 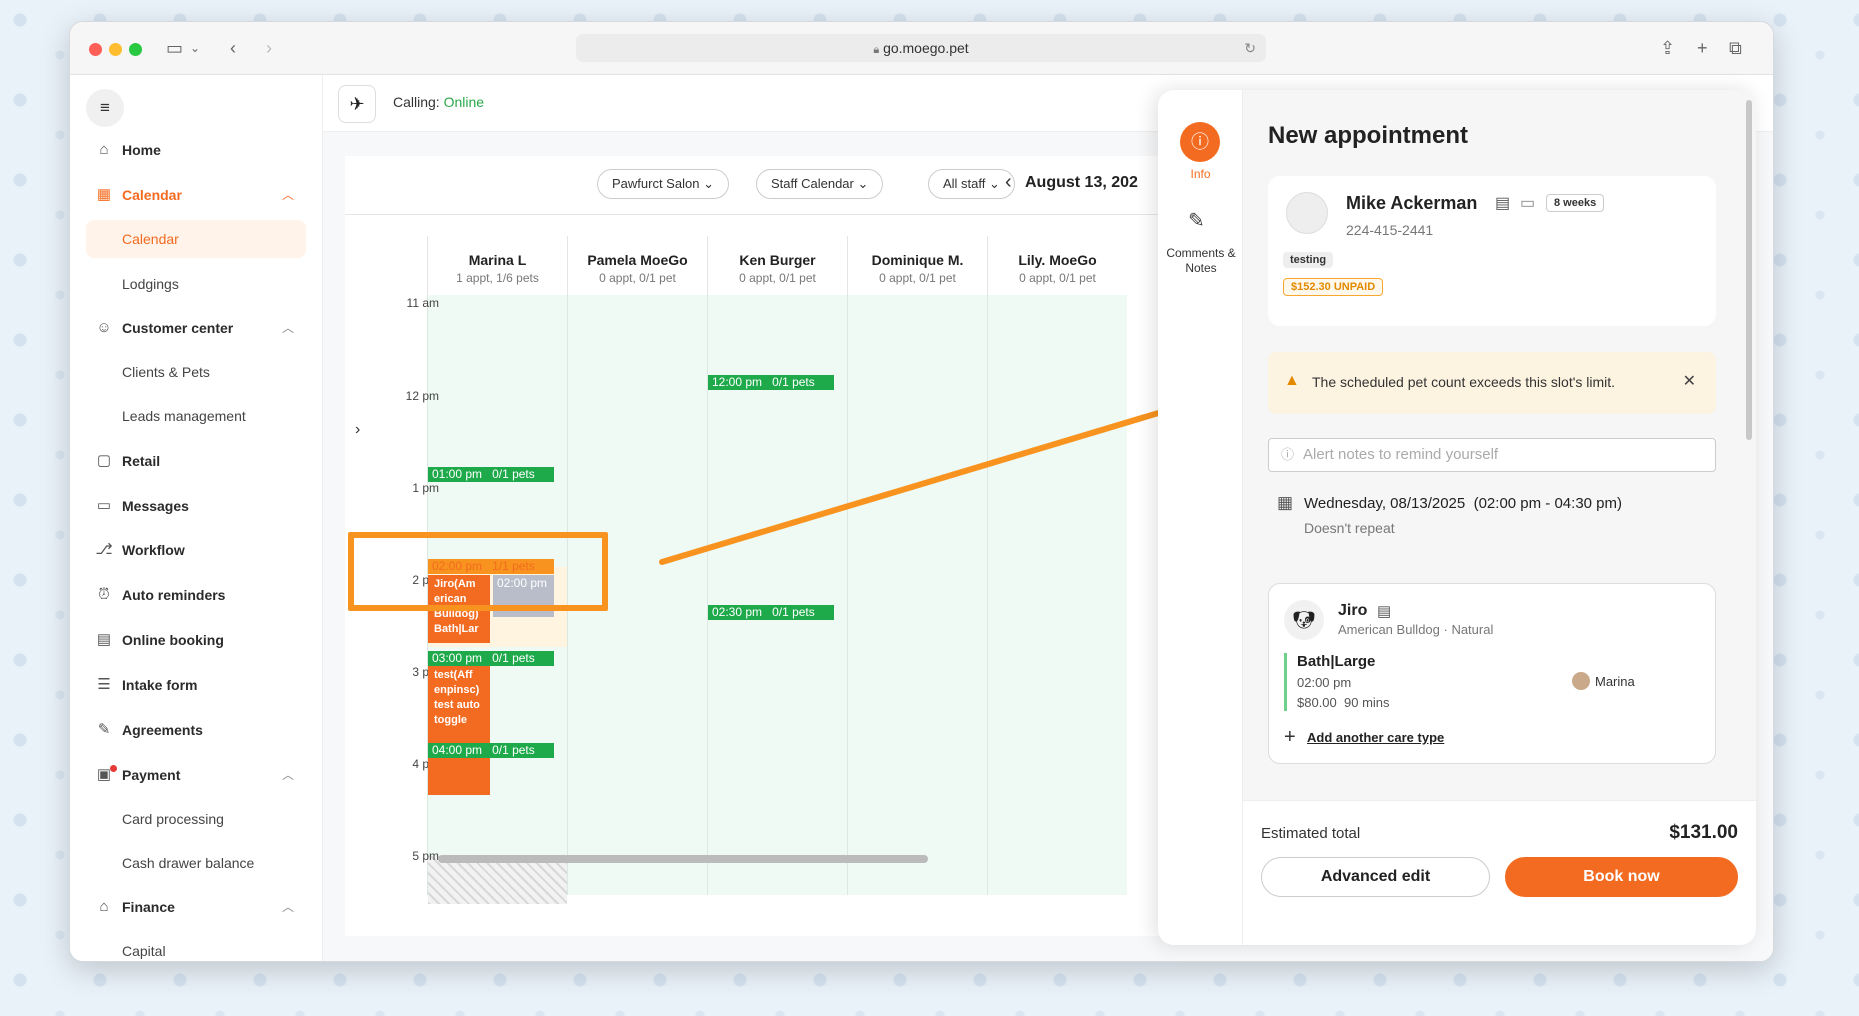 I want to click on sidebar-subitem-card-processing: Card processing, so click(x=196, y=819).